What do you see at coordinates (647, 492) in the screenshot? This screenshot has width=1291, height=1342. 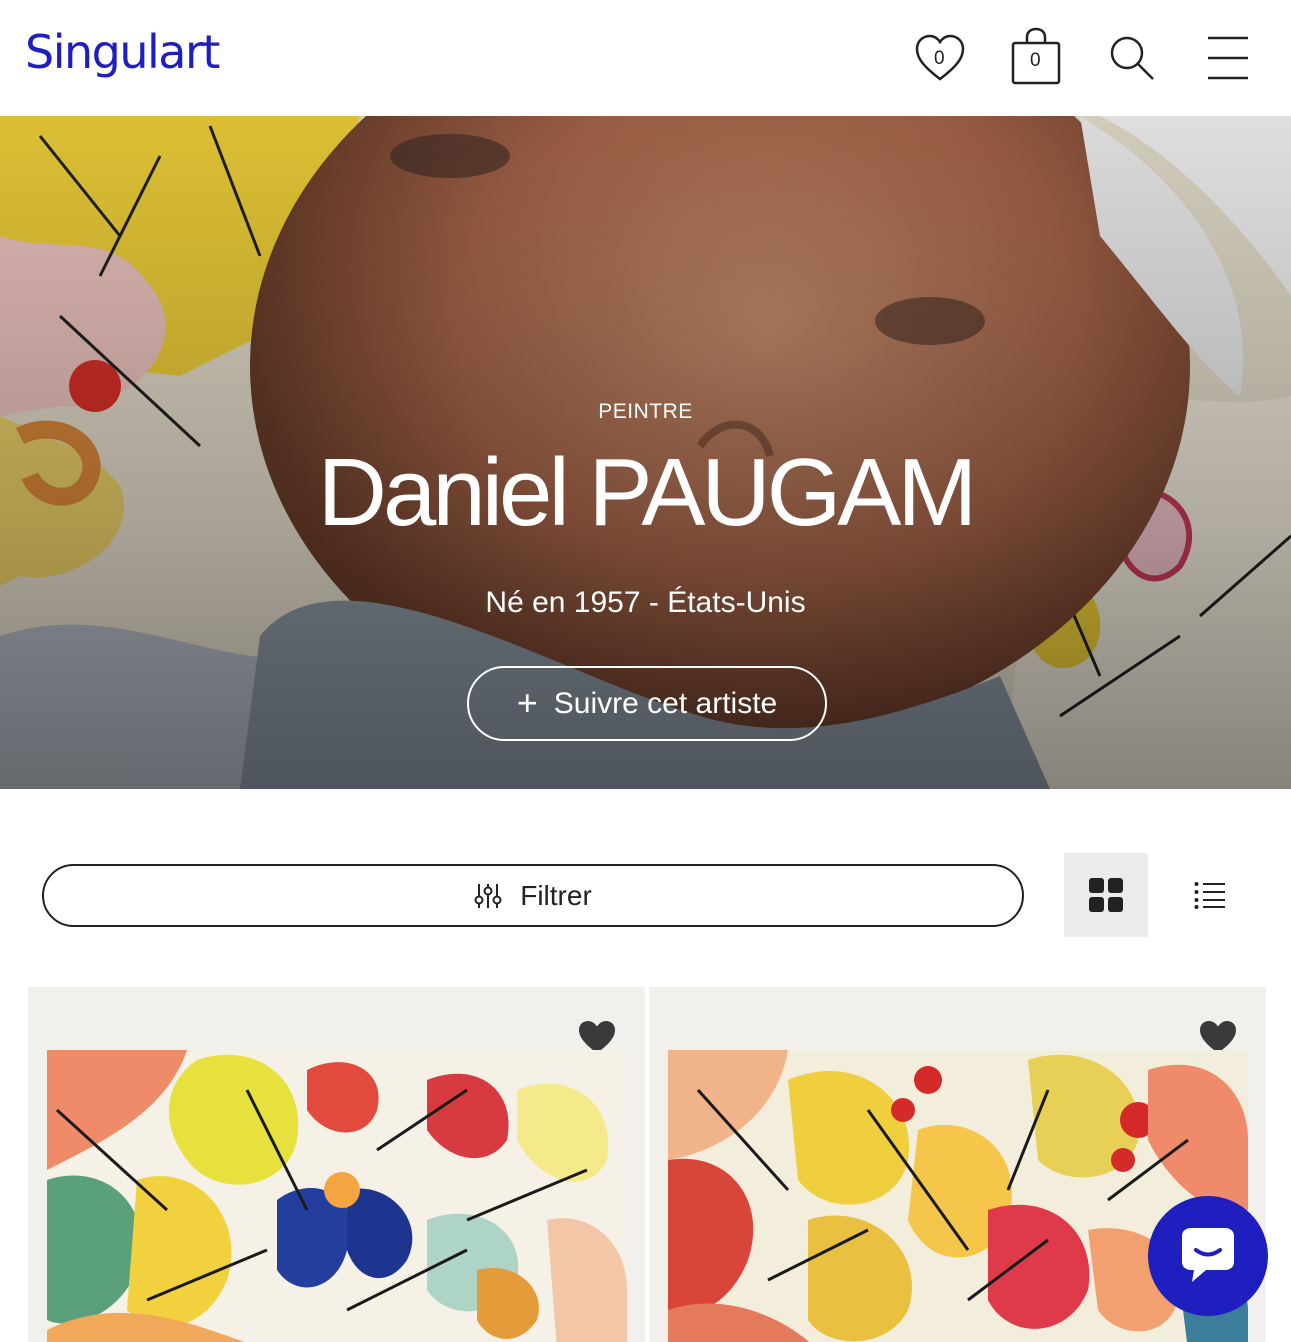 I see `artist-name: Daniel PAUGAM` at bounding box center [647, 492].